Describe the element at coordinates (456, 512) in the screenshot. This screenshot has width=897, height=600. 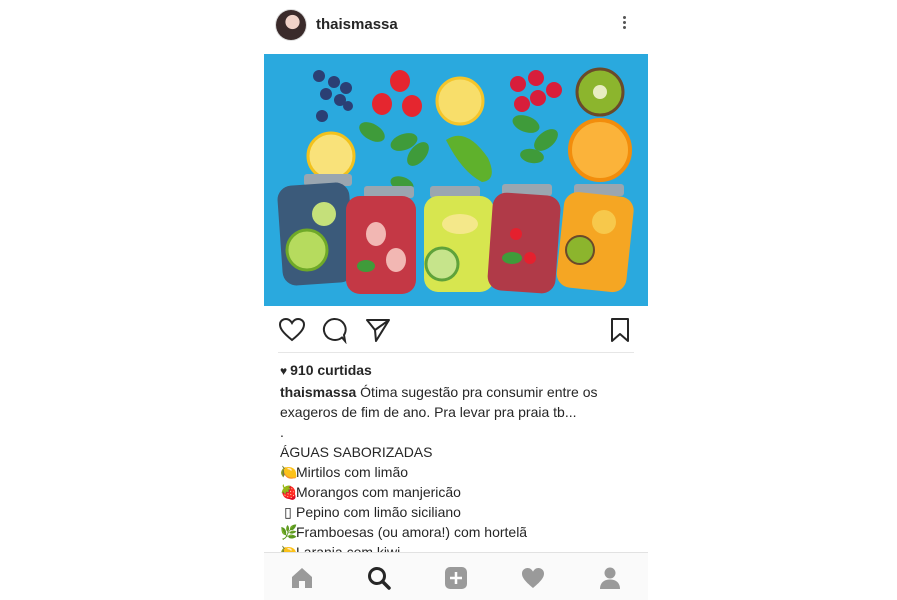
I see `caption-item: ▯ Pepino com limão siciliano` at that location.